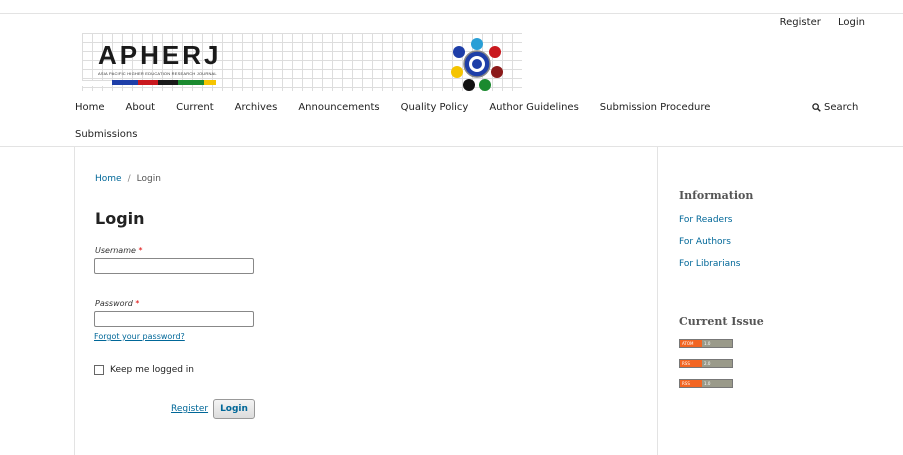 This screenshot has height=455, width=903. Describe the element at coordinates (451, 13) in the screenshot. I see `top-divider` at that location.